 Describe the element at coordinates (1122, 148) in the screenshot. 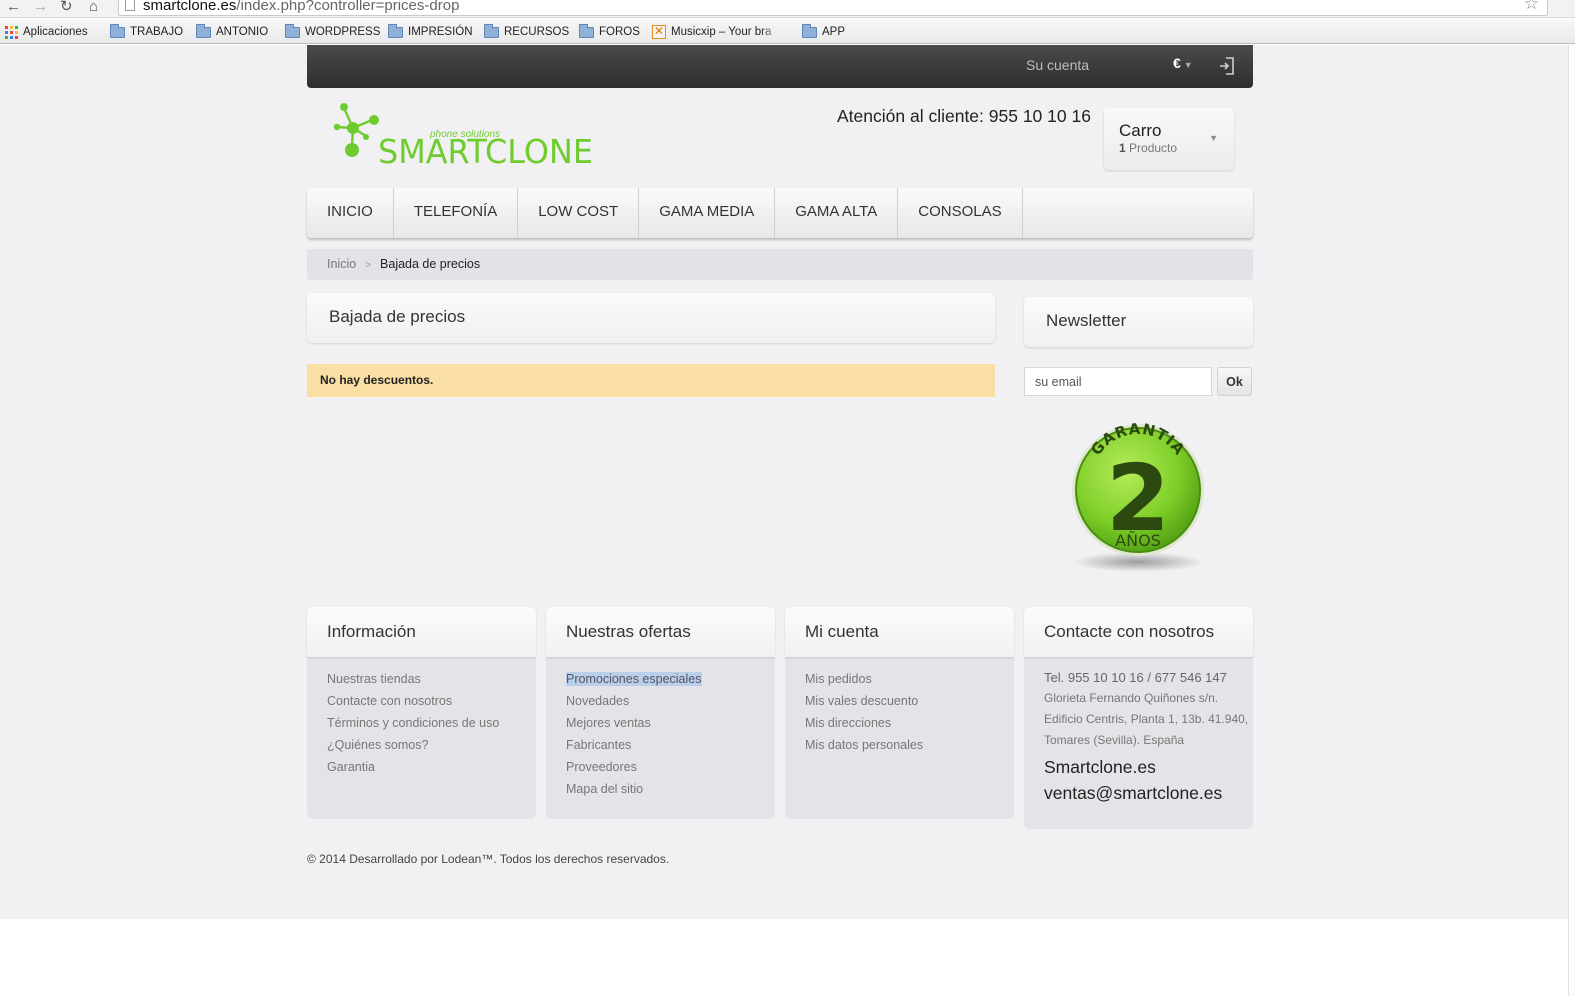

I see `cart-count: 1` at that location.